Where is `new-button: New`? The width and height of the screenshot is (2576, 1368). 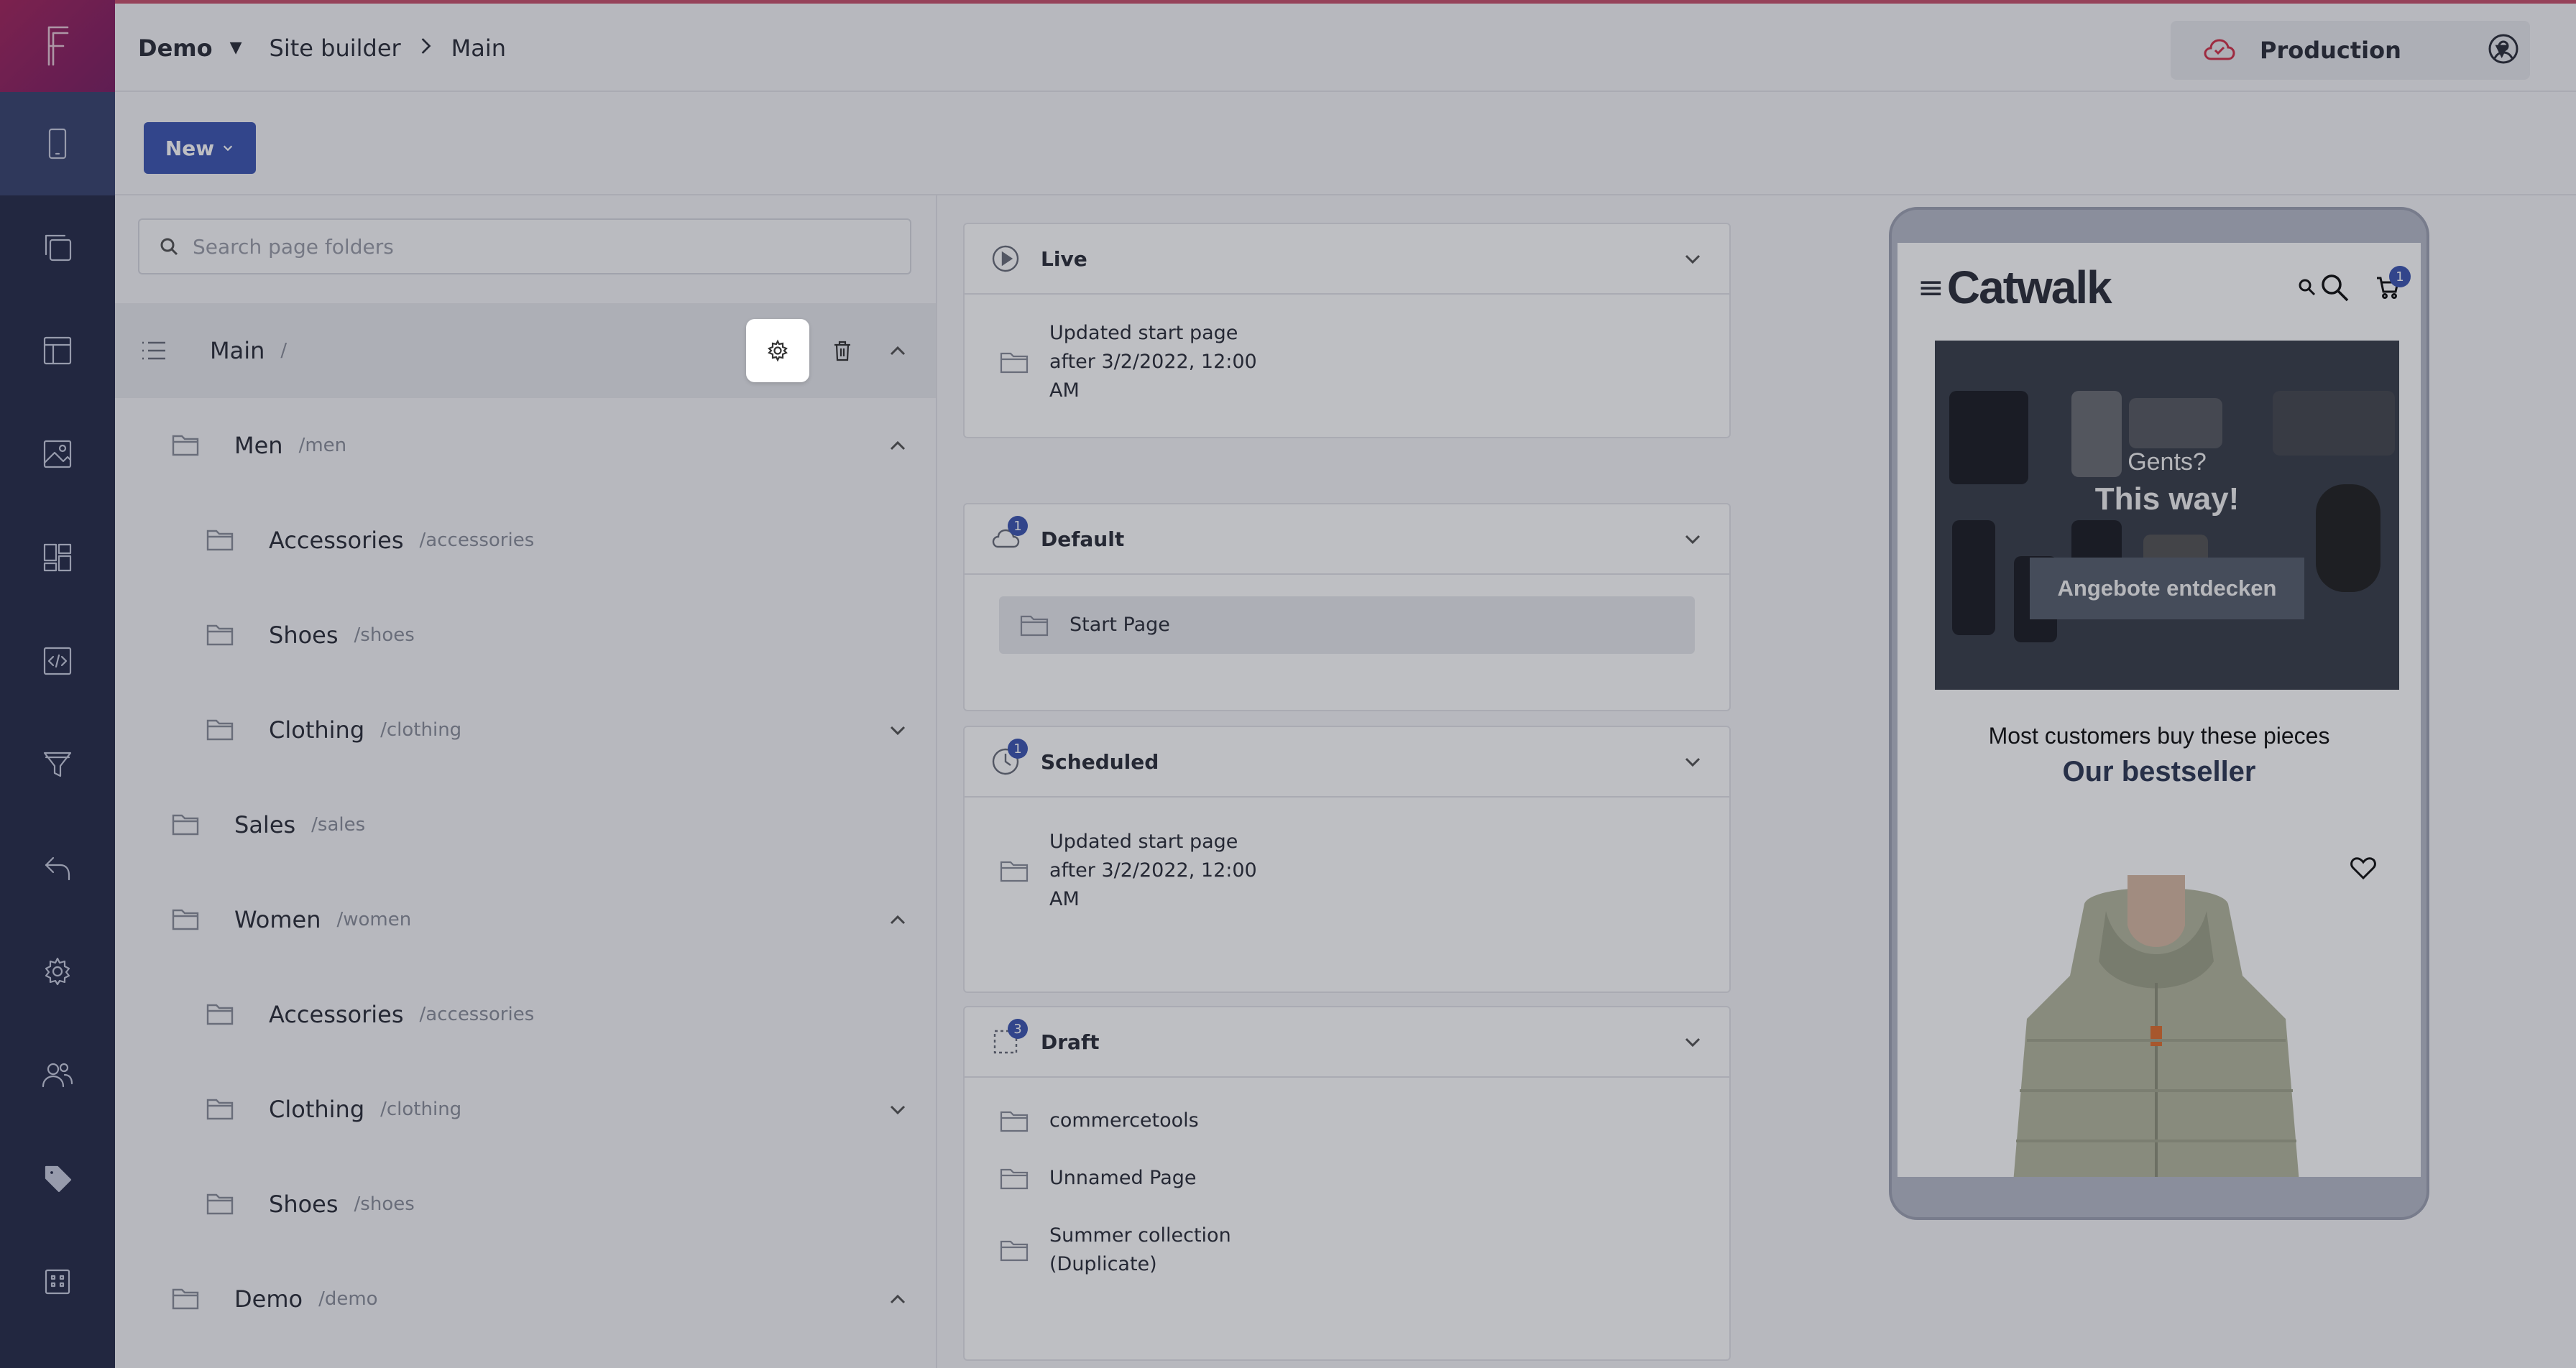 new-button: New is located at coordinates (200, 148).